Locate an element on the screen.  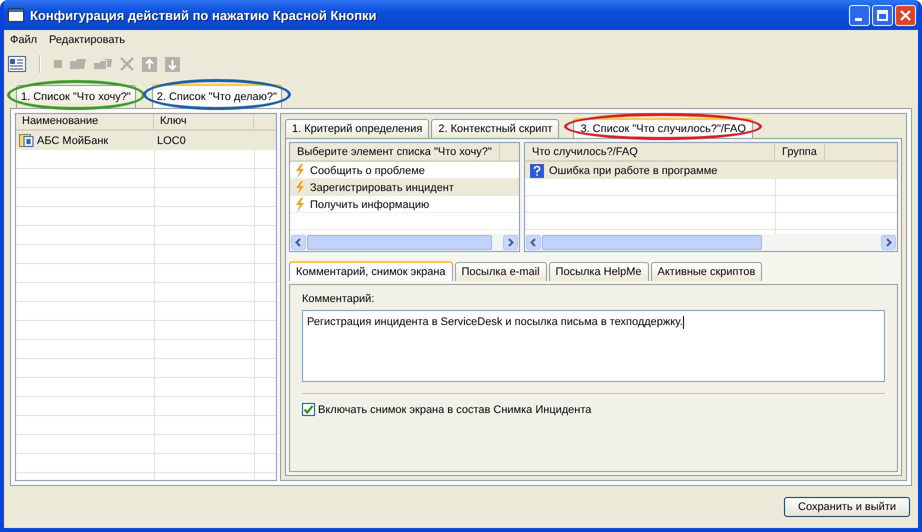
tab: Посылка e-mail is located at coordinates (500, 271).